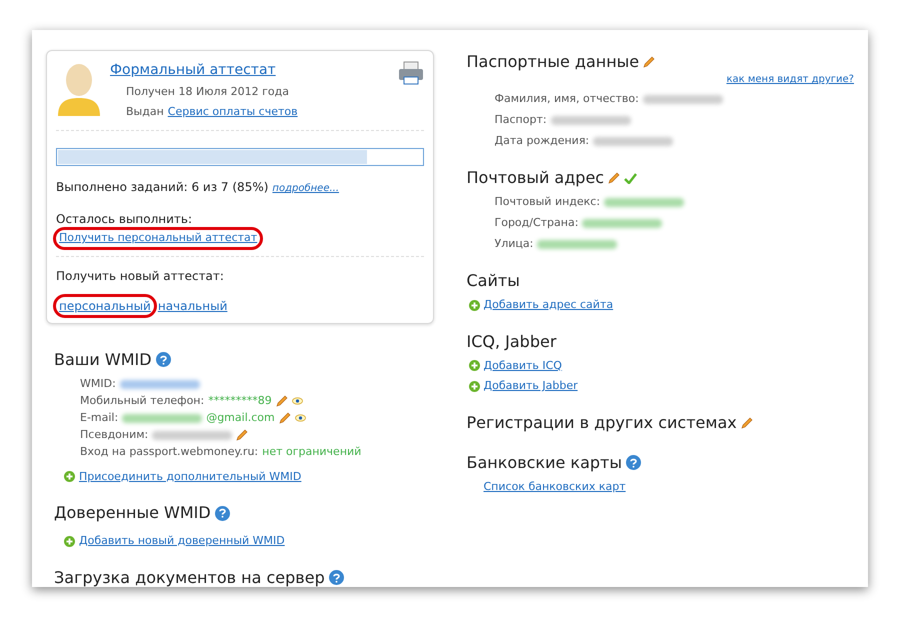  Describe the element at coordinates (547, 202) in the screenshot. I see `field-label: Почтовый индекс:` at that location.